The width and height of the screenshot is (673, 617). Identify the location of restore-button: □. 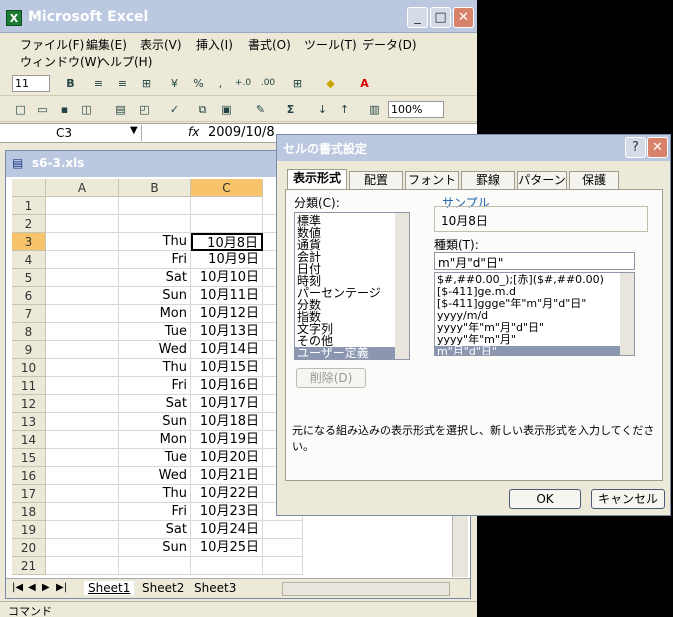
(440, 17).